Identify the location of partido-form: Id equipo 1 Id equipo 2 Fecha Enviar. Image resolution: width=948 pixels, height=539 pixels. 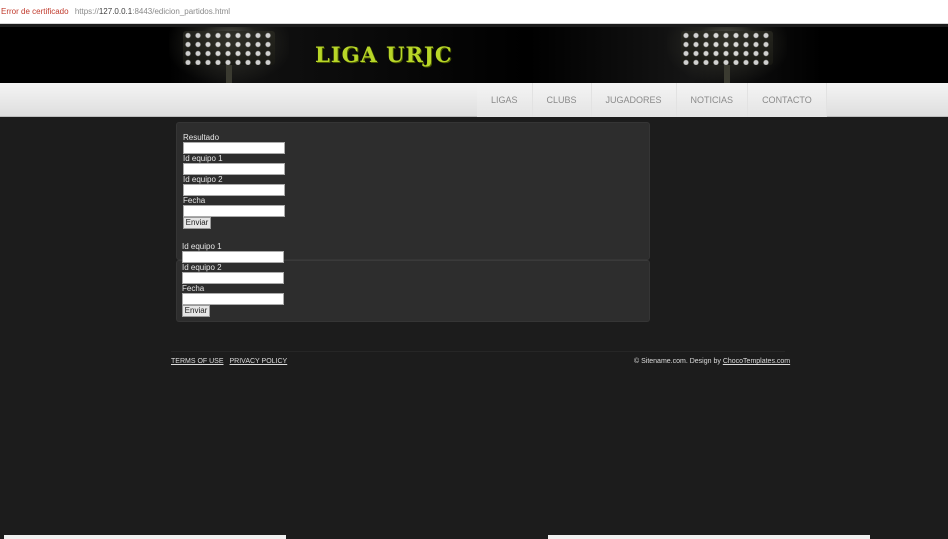
(233, 279).